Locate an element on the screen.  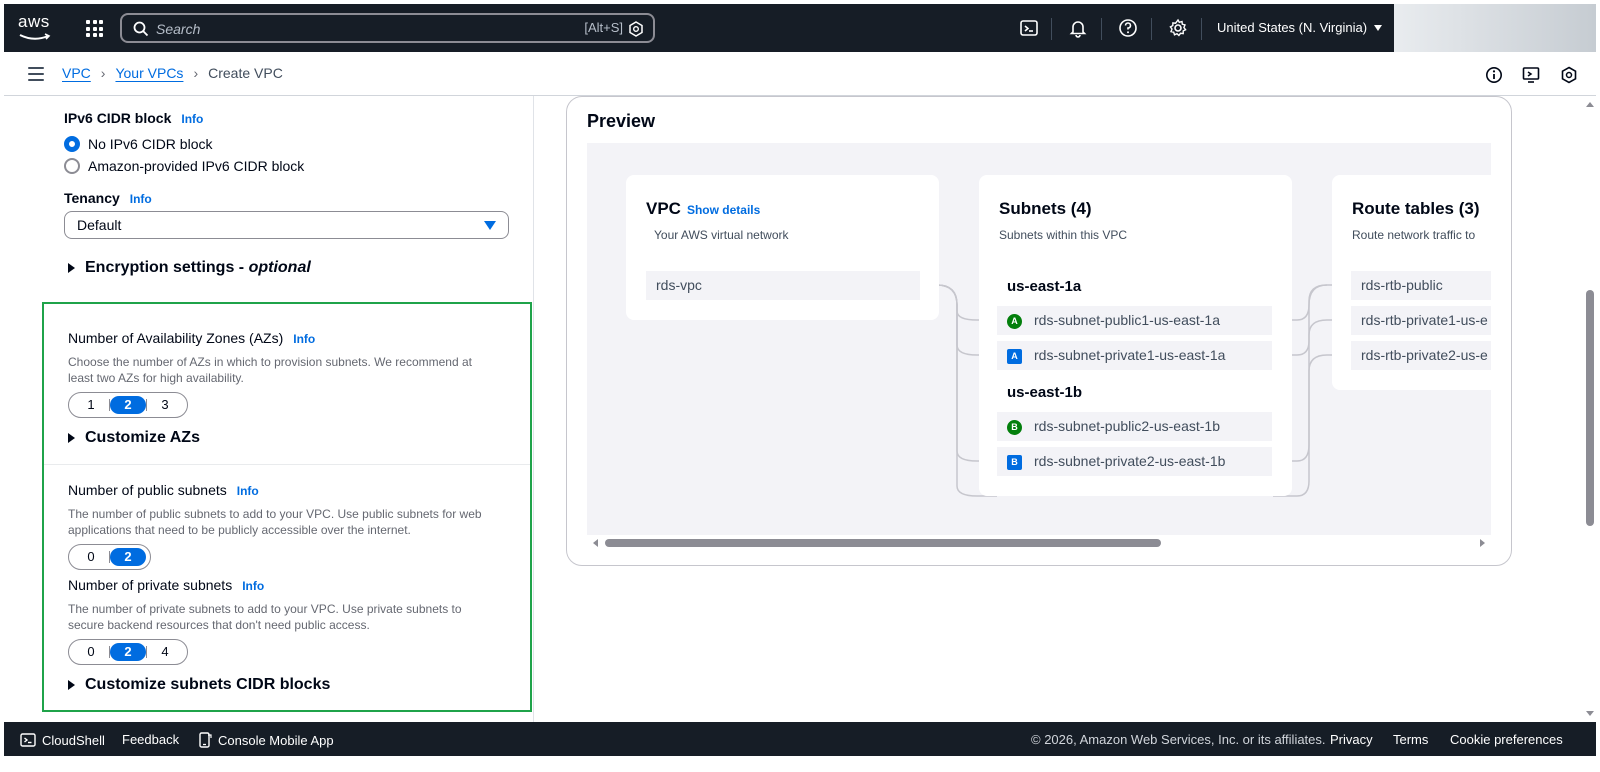
route-tables-card-subtitle: Route network traffic to is located at coordinates (1414, 235).